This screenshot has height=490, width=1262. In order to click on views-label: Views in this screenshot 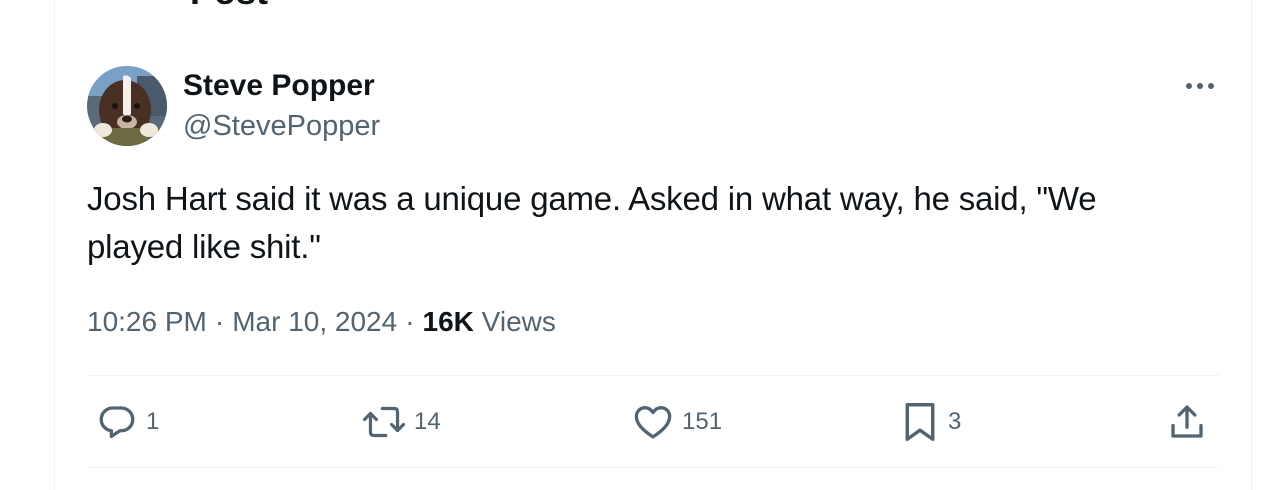, I will do `click(519, 321)`.